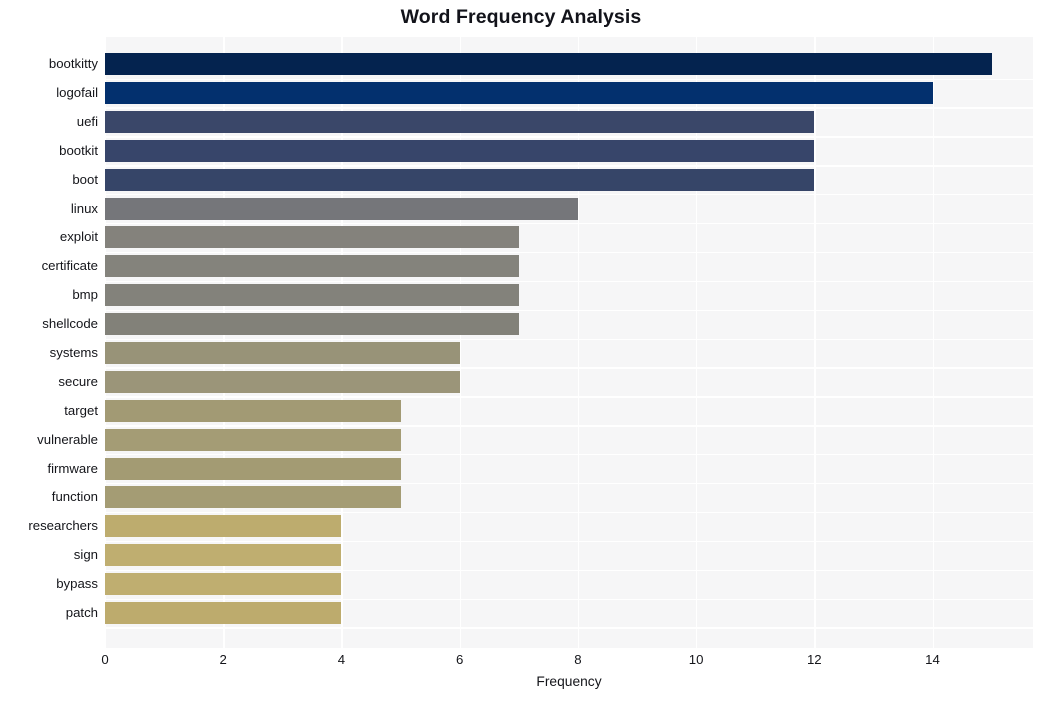 The image size is (1042, 701). Describe the element at coordinates (84, 208) in the screenshot. I see `y-axis-tick-label: linux` at that location.